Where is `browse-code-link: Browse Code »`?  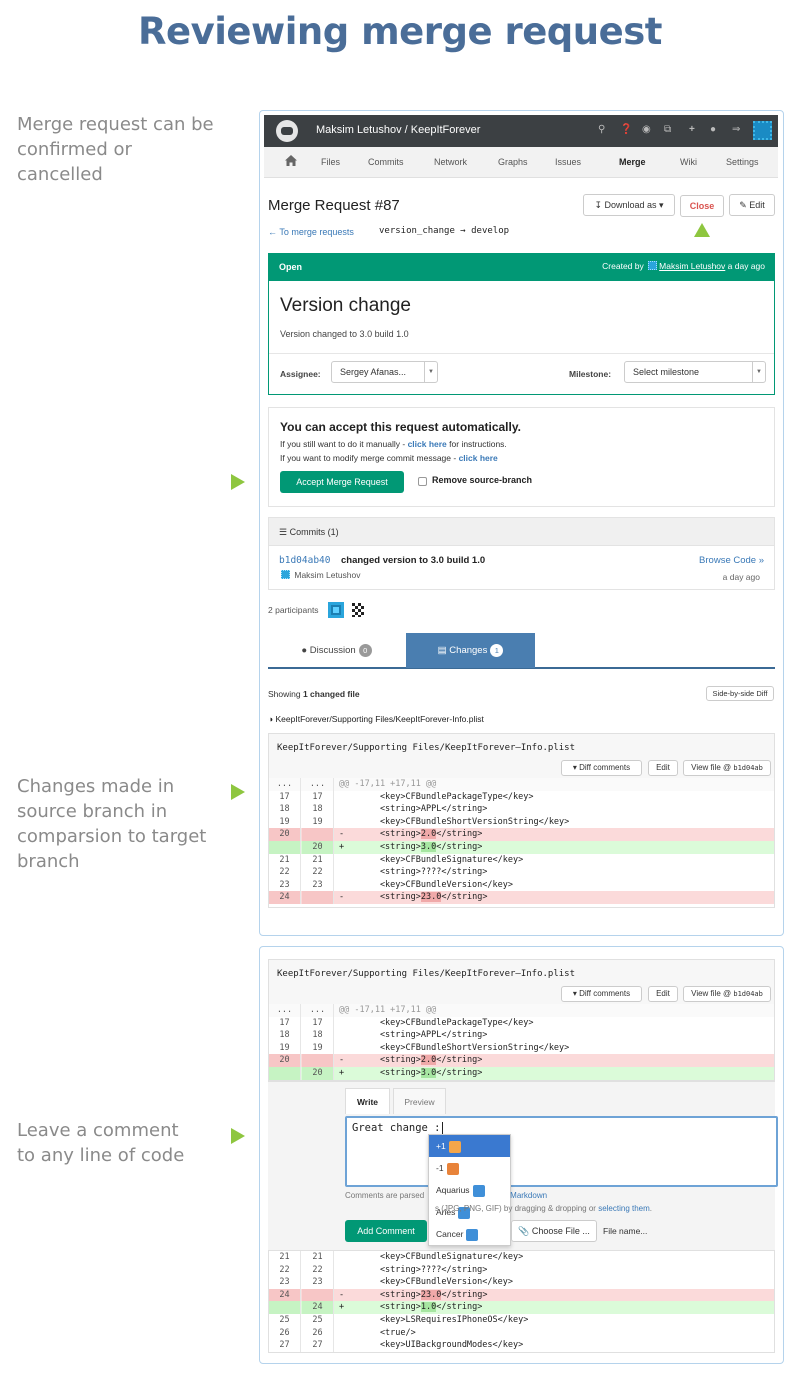
browse-code-link: Browse Code » is located at coordinates (731, 560).